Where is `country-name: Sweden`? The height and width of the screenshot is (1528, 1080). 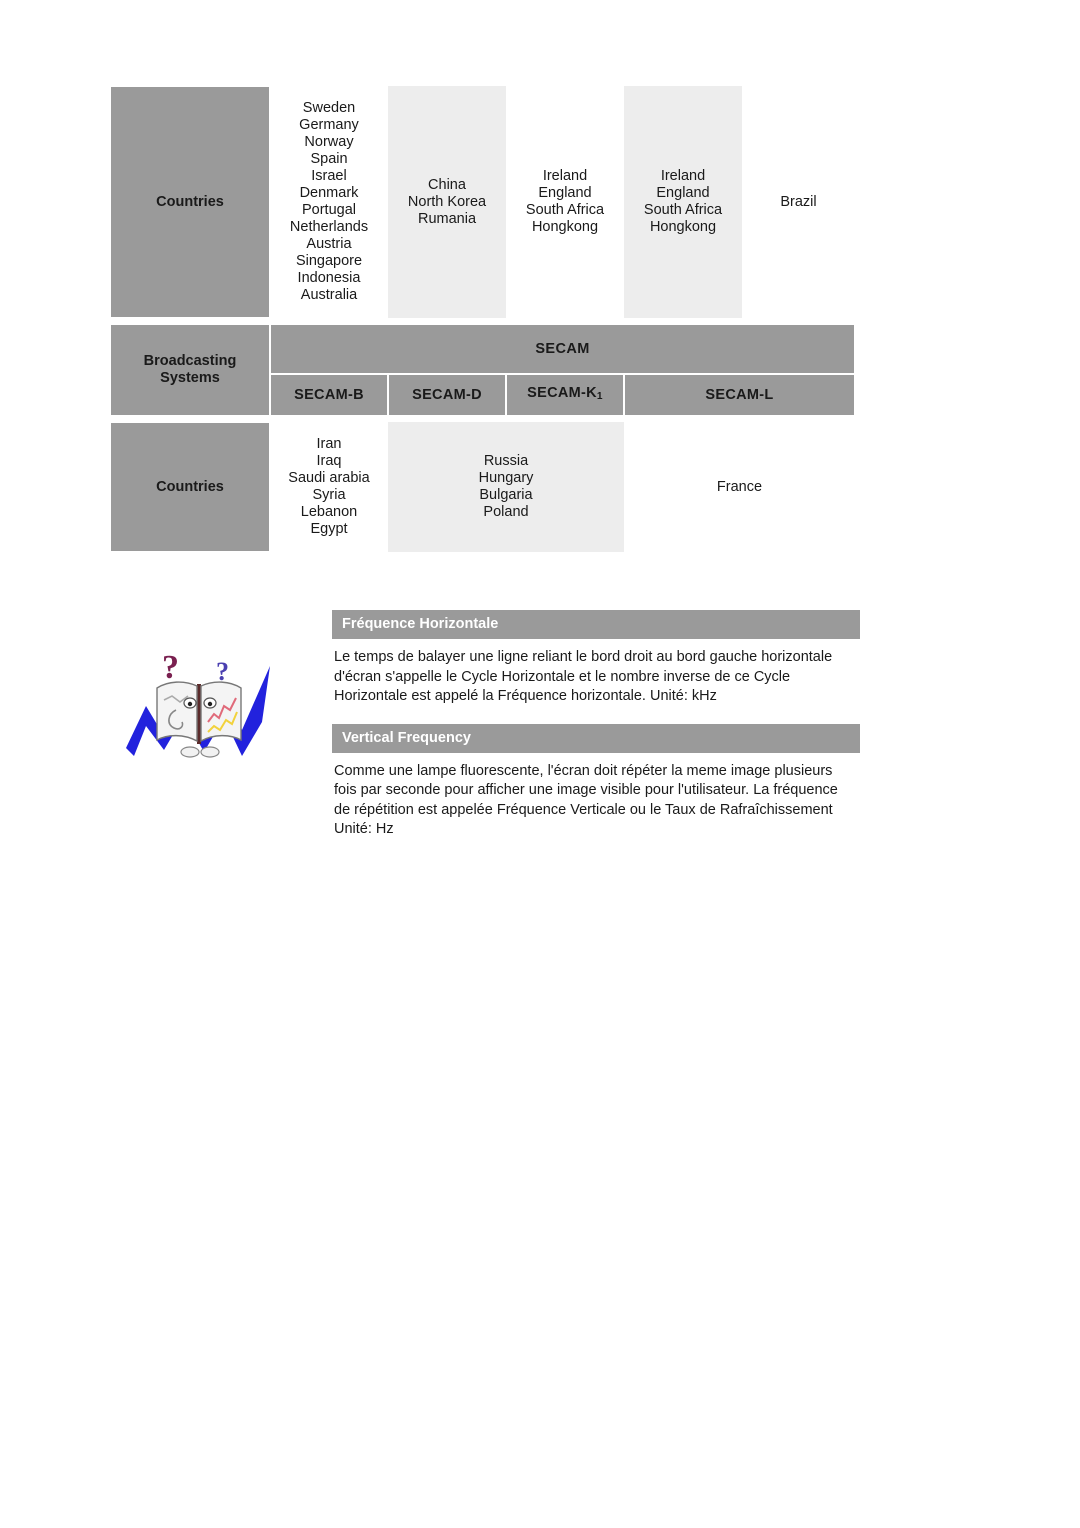
country-name: Sweden is located at coordinates (329, 108).